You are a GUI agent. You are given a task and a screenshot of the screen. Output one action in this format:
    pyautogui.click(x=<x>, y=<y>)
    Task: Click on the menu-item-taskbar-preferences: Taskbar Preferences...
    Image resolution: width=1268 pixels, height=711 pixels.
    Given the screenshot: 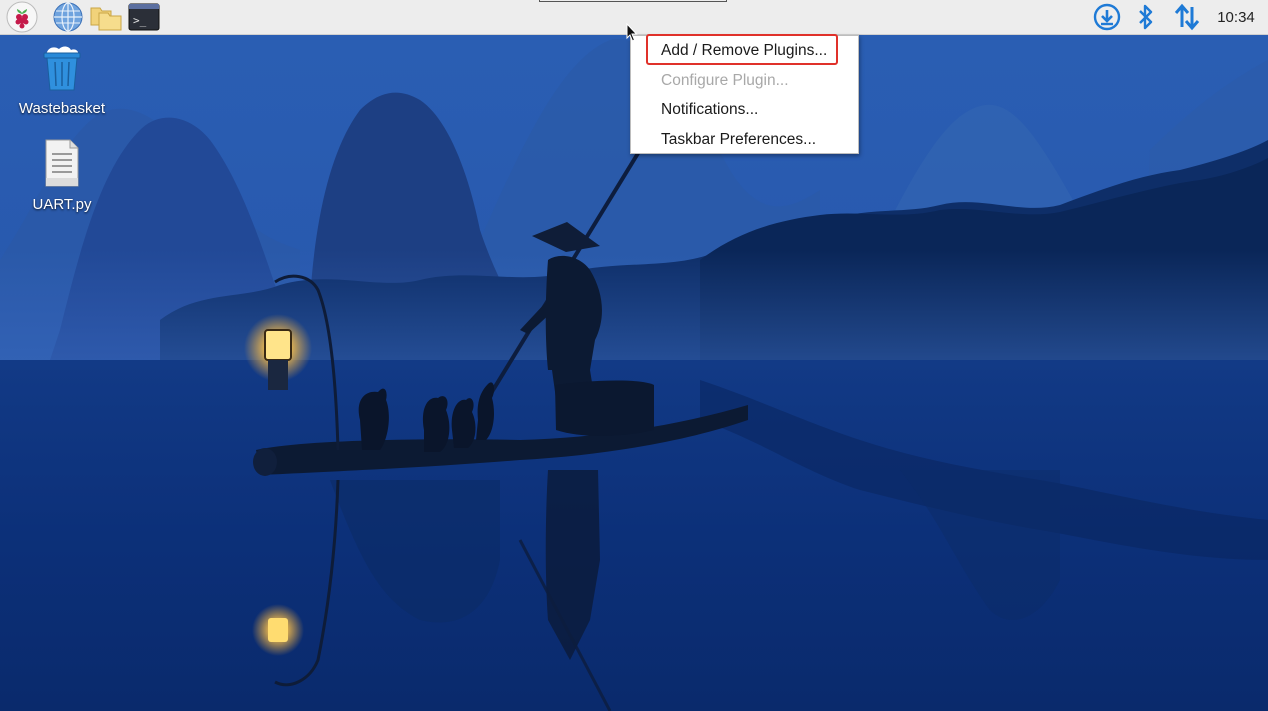 What is the action you would take?
    pyautogui.click(x=744, y=140)
    